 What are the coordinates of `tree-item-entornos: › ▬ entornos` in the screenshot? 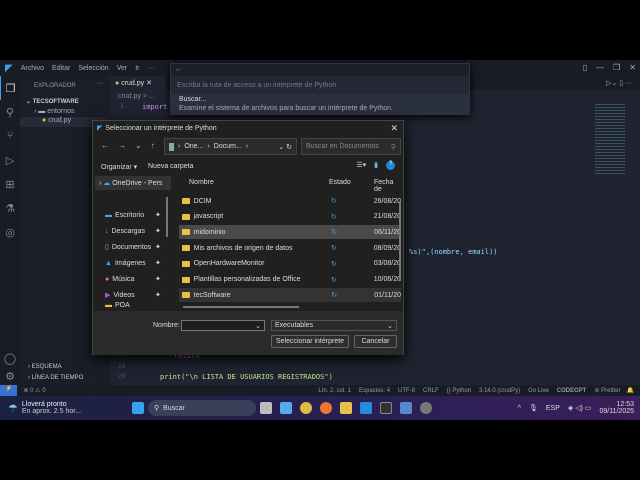 It's located at (54, 111).